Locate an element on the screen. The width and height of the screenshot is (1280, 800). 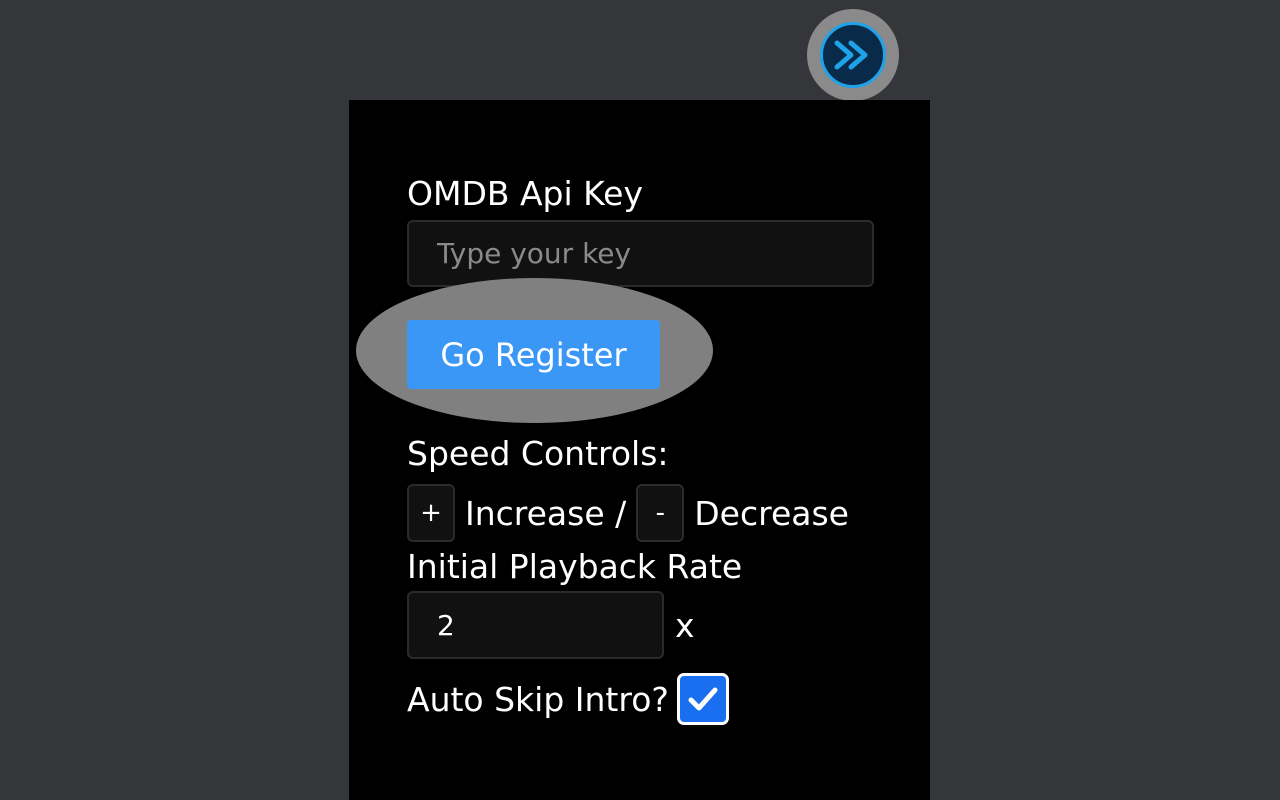
auto-skip-row: Auto Skip Intro? is located at coordinates (568, 699).